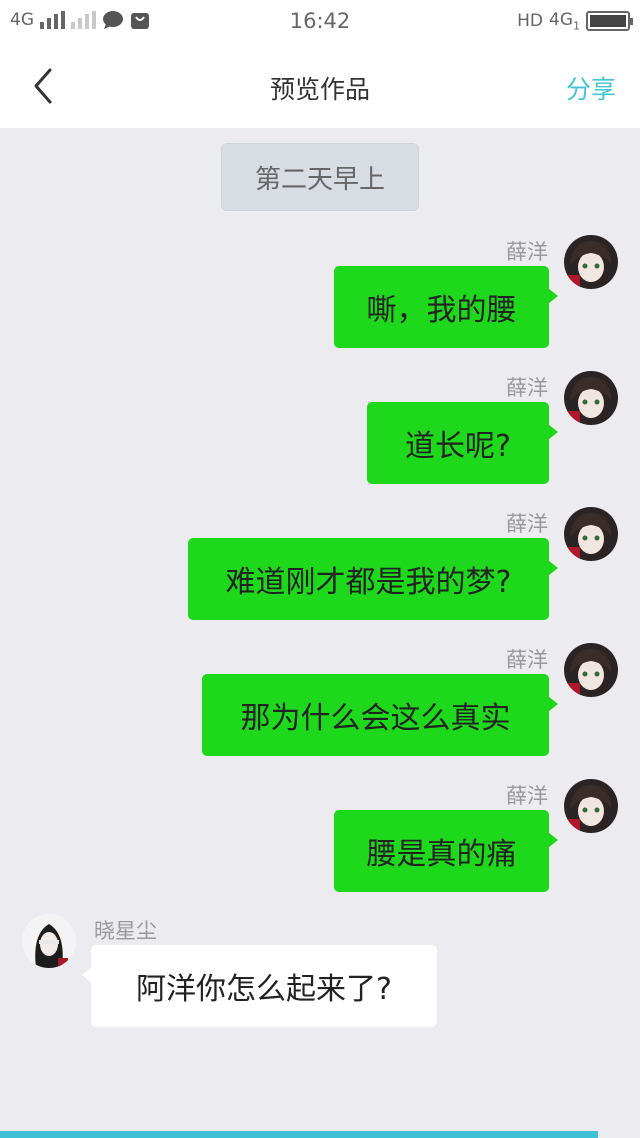  I want to click on message-bubble: 那为什么会这么真实, so click(380, 715).